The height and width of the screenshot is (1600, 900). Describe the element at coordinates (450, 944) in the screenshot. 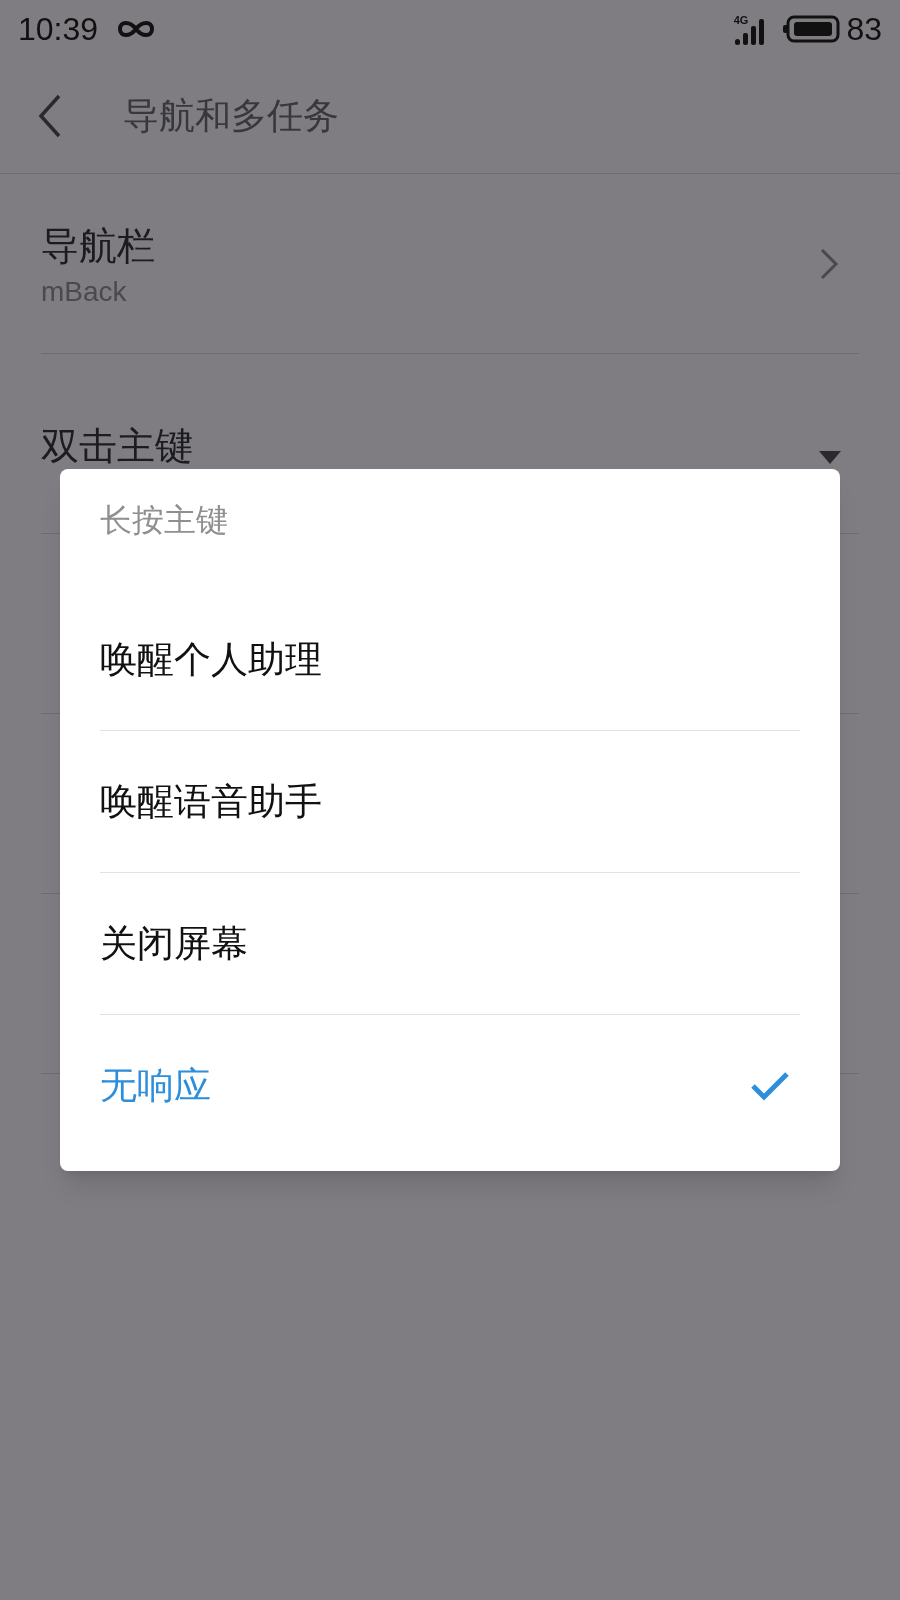

I see `option-item: 关闭屏幕` at that location.